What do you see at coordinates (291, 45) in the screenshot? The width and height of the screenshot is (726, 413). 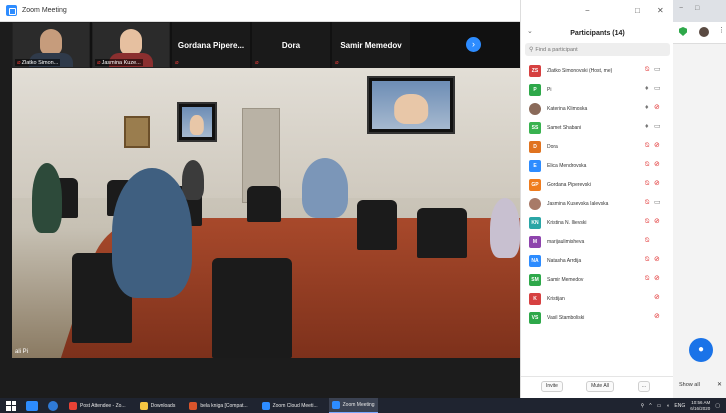 I see `name-tile: Dora ⌀` at bounding box center [291, 45].